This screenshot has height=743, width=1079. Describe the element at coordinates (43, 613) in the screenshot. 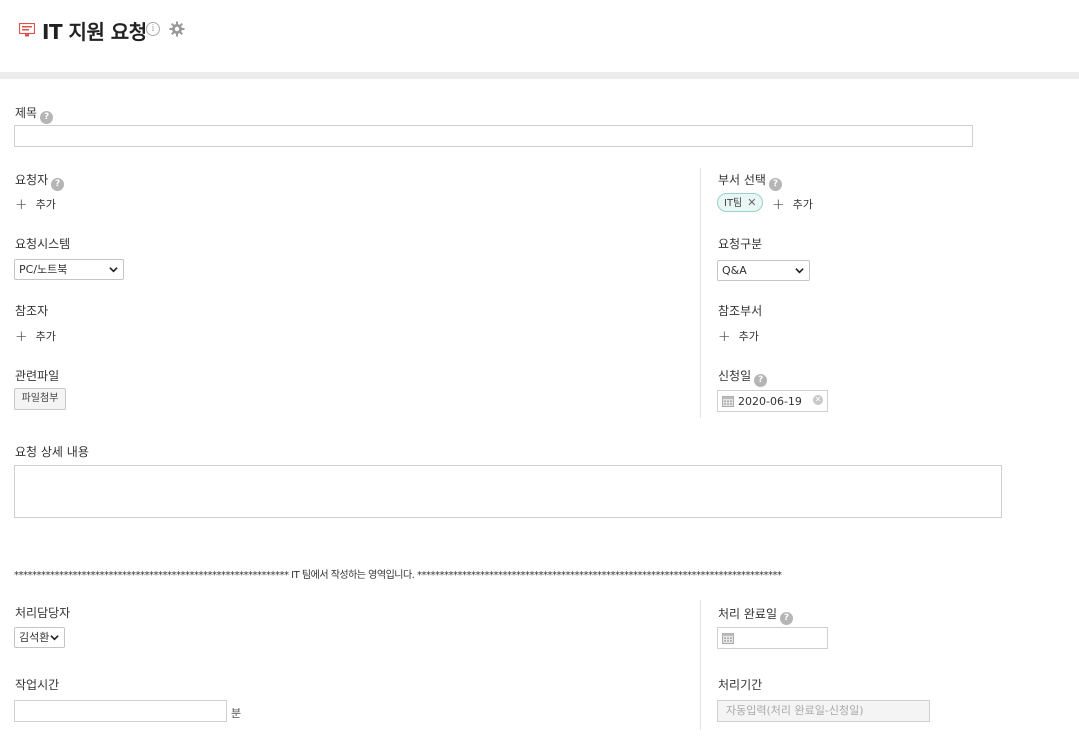

I see `handler-label: 처리담당자` at that location.